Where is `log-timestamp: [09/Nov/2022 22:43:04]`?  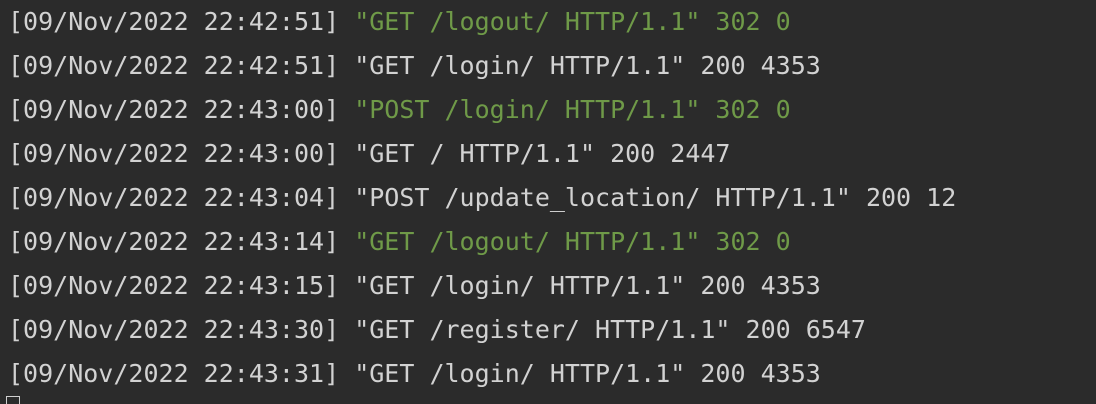
log-timestamp: [09/Nov/2022 22:43:04] is located at coordinates (174, 197).